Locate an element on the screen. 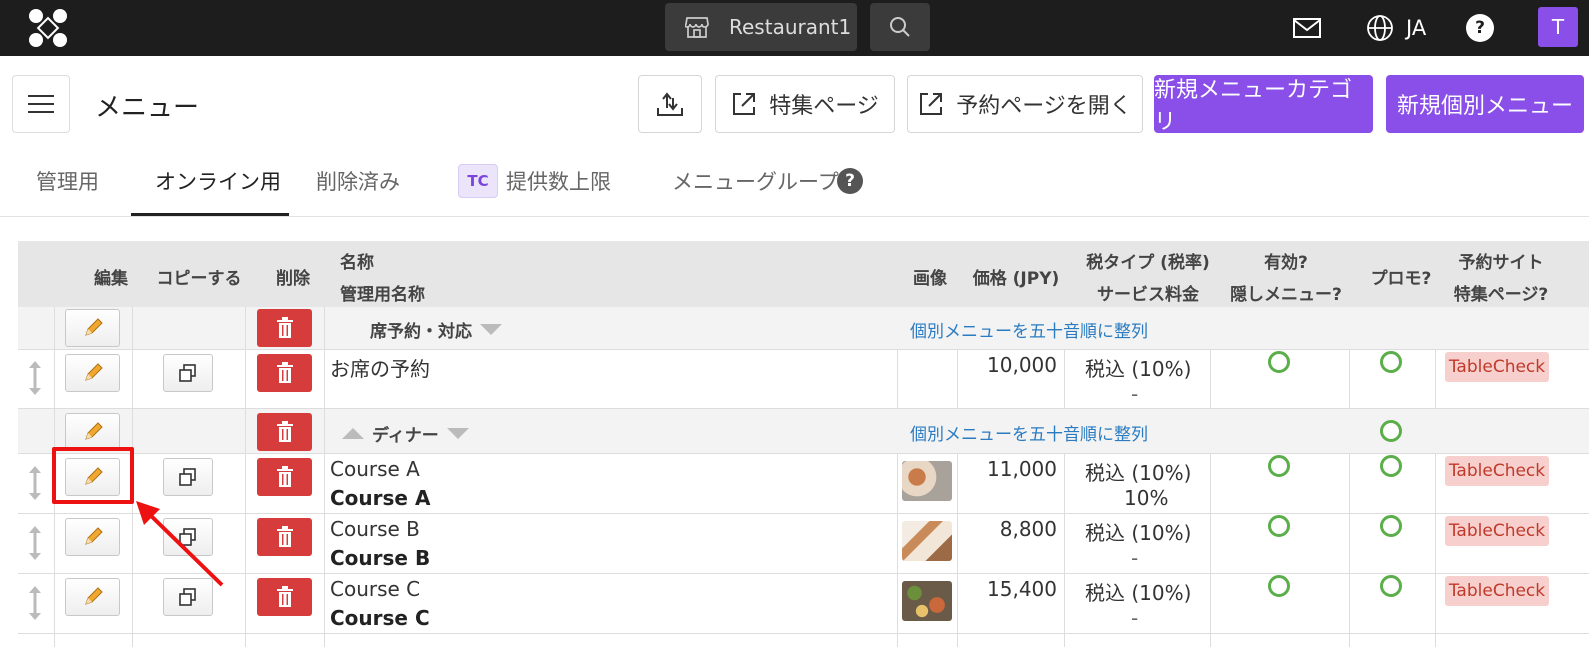 Image resolution: width=1589 pixels, height=647 pixels. venue-selector: Restaurant1 is located at coordinates (761, 27).